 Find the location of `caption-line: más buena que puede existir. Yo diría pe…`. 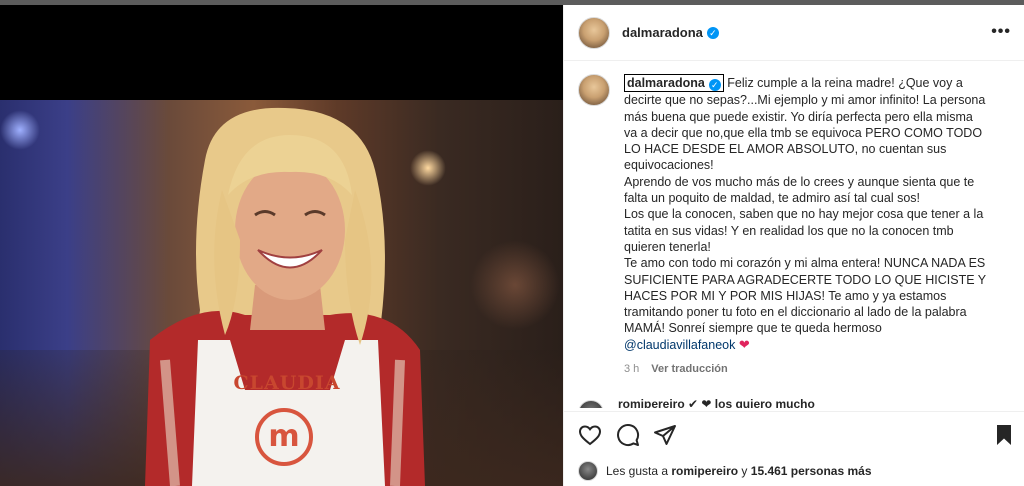

caption-line: más buena que puede existir. Yo diría pe… is located at coordinates (798, 116).